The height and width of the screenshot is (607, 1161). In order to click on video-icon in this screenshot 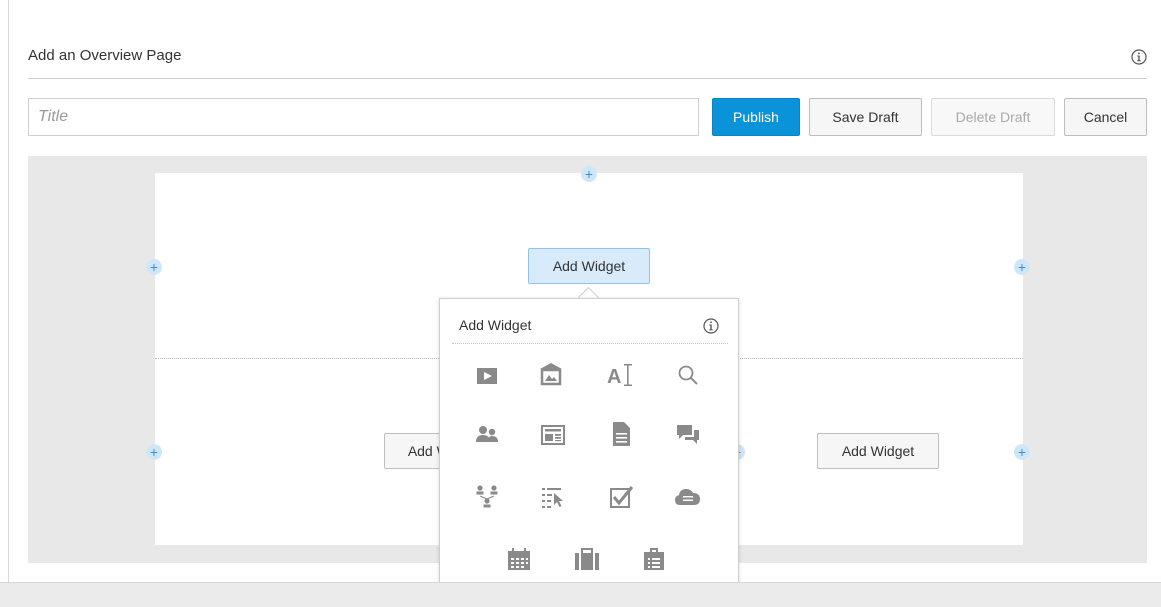, I will do `click(487, 376)`.